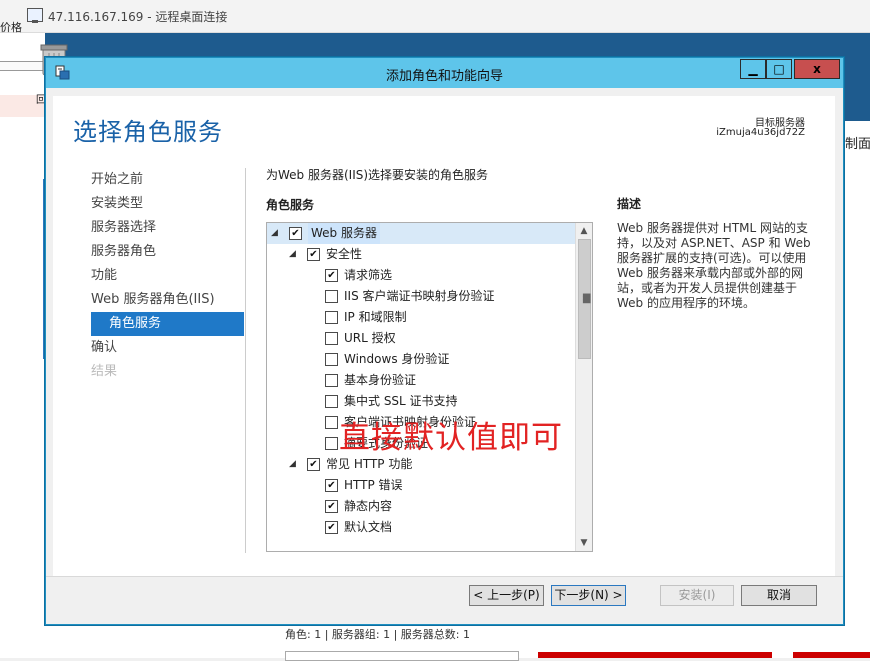 This screenshot has height=661, width=870. I want to click on background-window-left: 价格 回, so click(23, 339).